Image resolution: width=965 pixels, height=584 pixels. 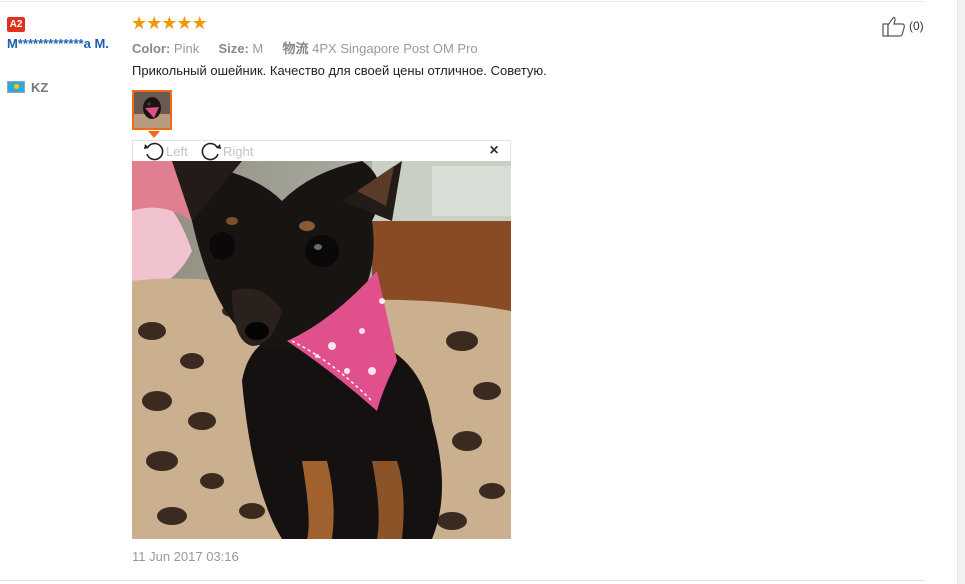 I want to click on rotate-left-button: Left, so click(x=165, y=151).